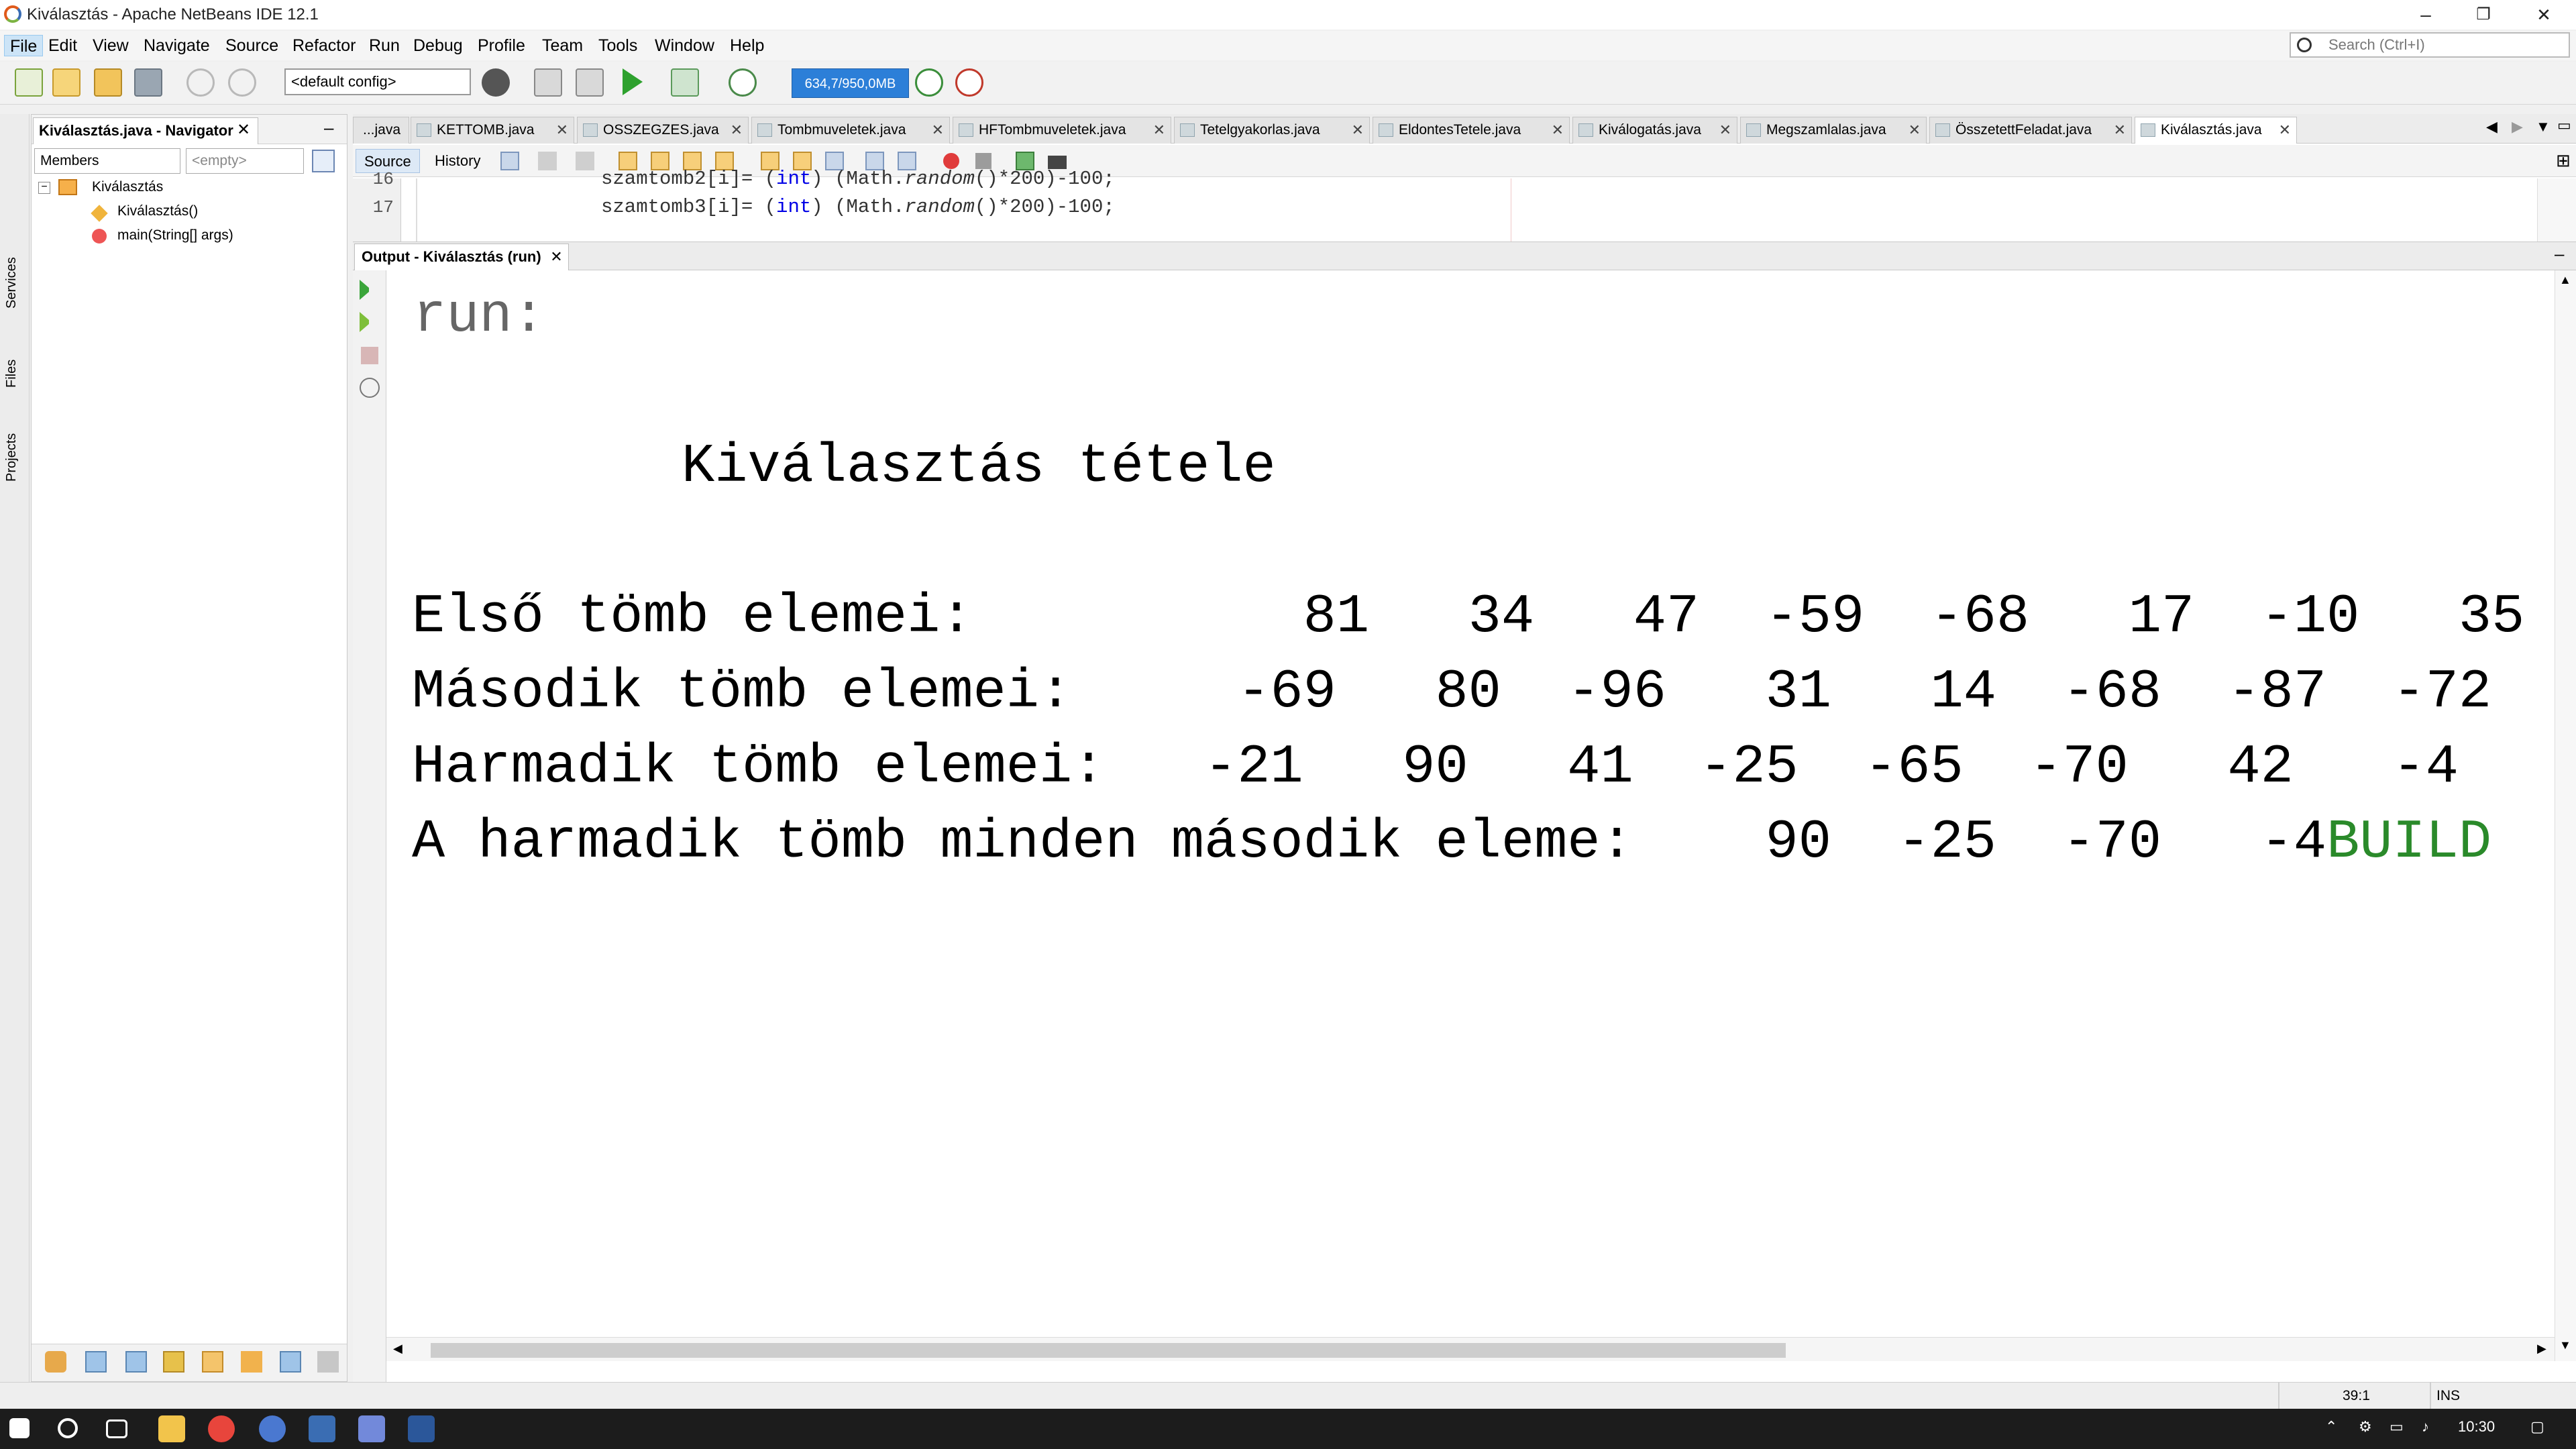 This screenshot has width=2576, height=1449. I want to click on profiler-icon, so click(969, 82).